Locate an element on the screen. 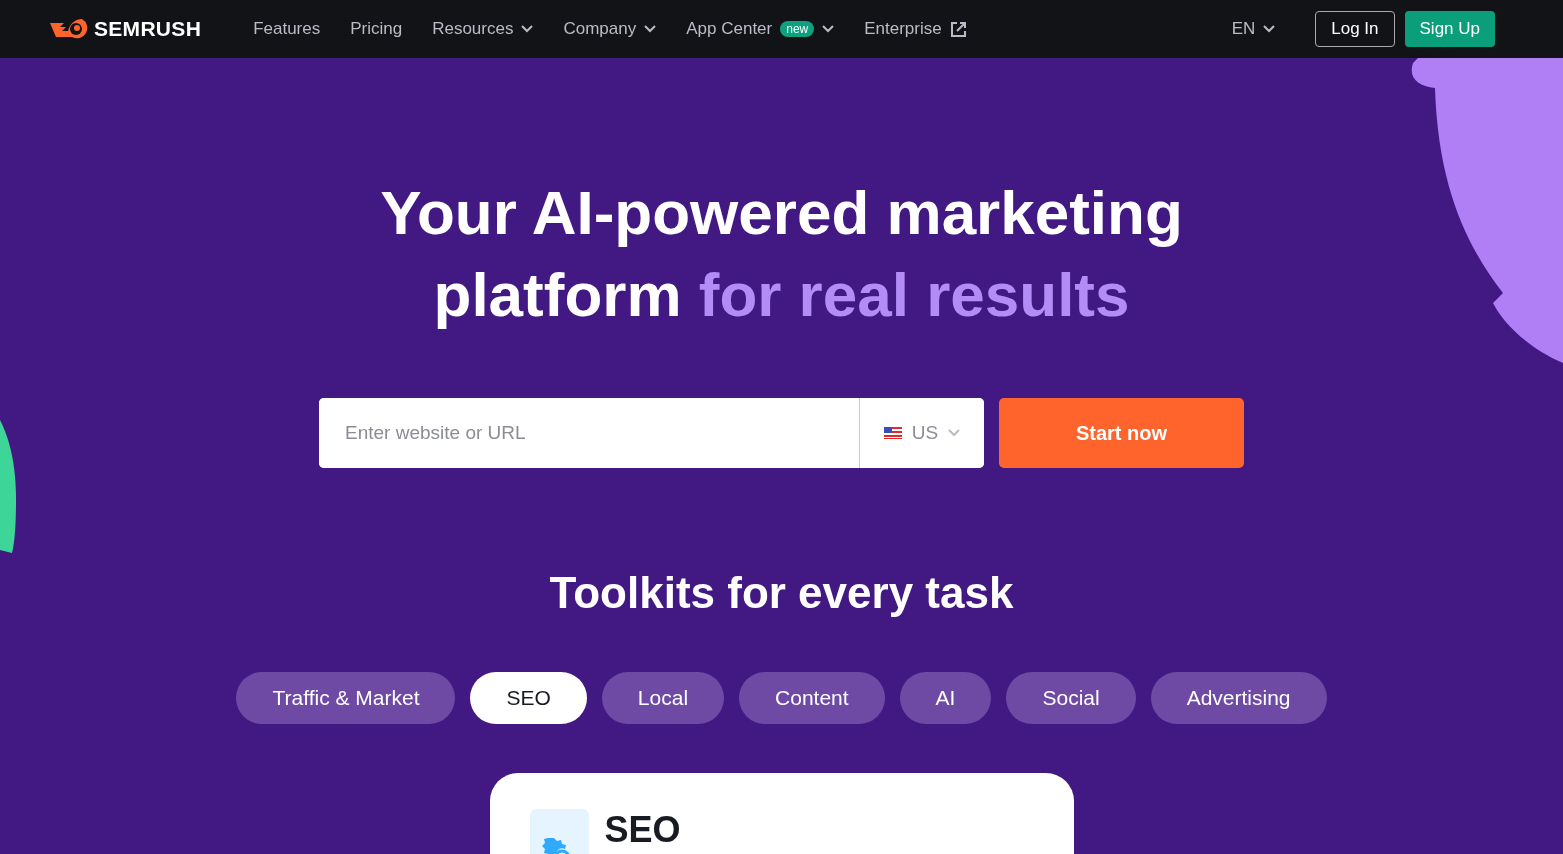 This screenshot has height=854, width=1563. toolkit-tab: SEO is located at coordinates (528, 698).